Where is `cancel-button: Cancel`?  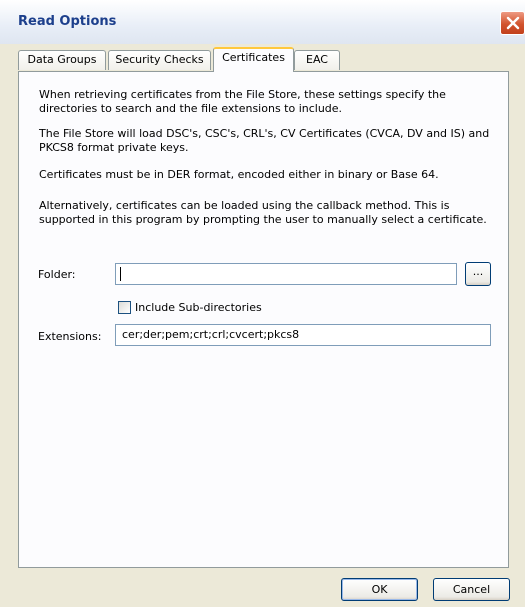
cancel-button: Cancel is located at coordinates (471, 589).